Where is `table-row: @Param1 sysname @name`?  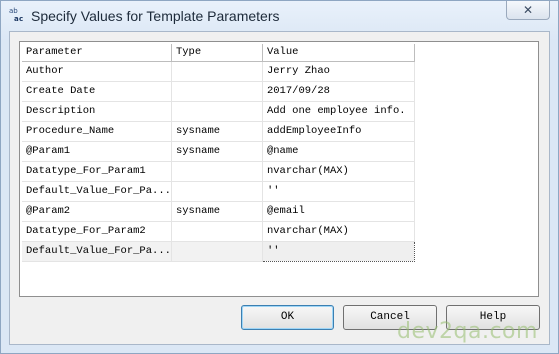
table-row: @Param1 sysname @name is located at coordinates (218, 151).